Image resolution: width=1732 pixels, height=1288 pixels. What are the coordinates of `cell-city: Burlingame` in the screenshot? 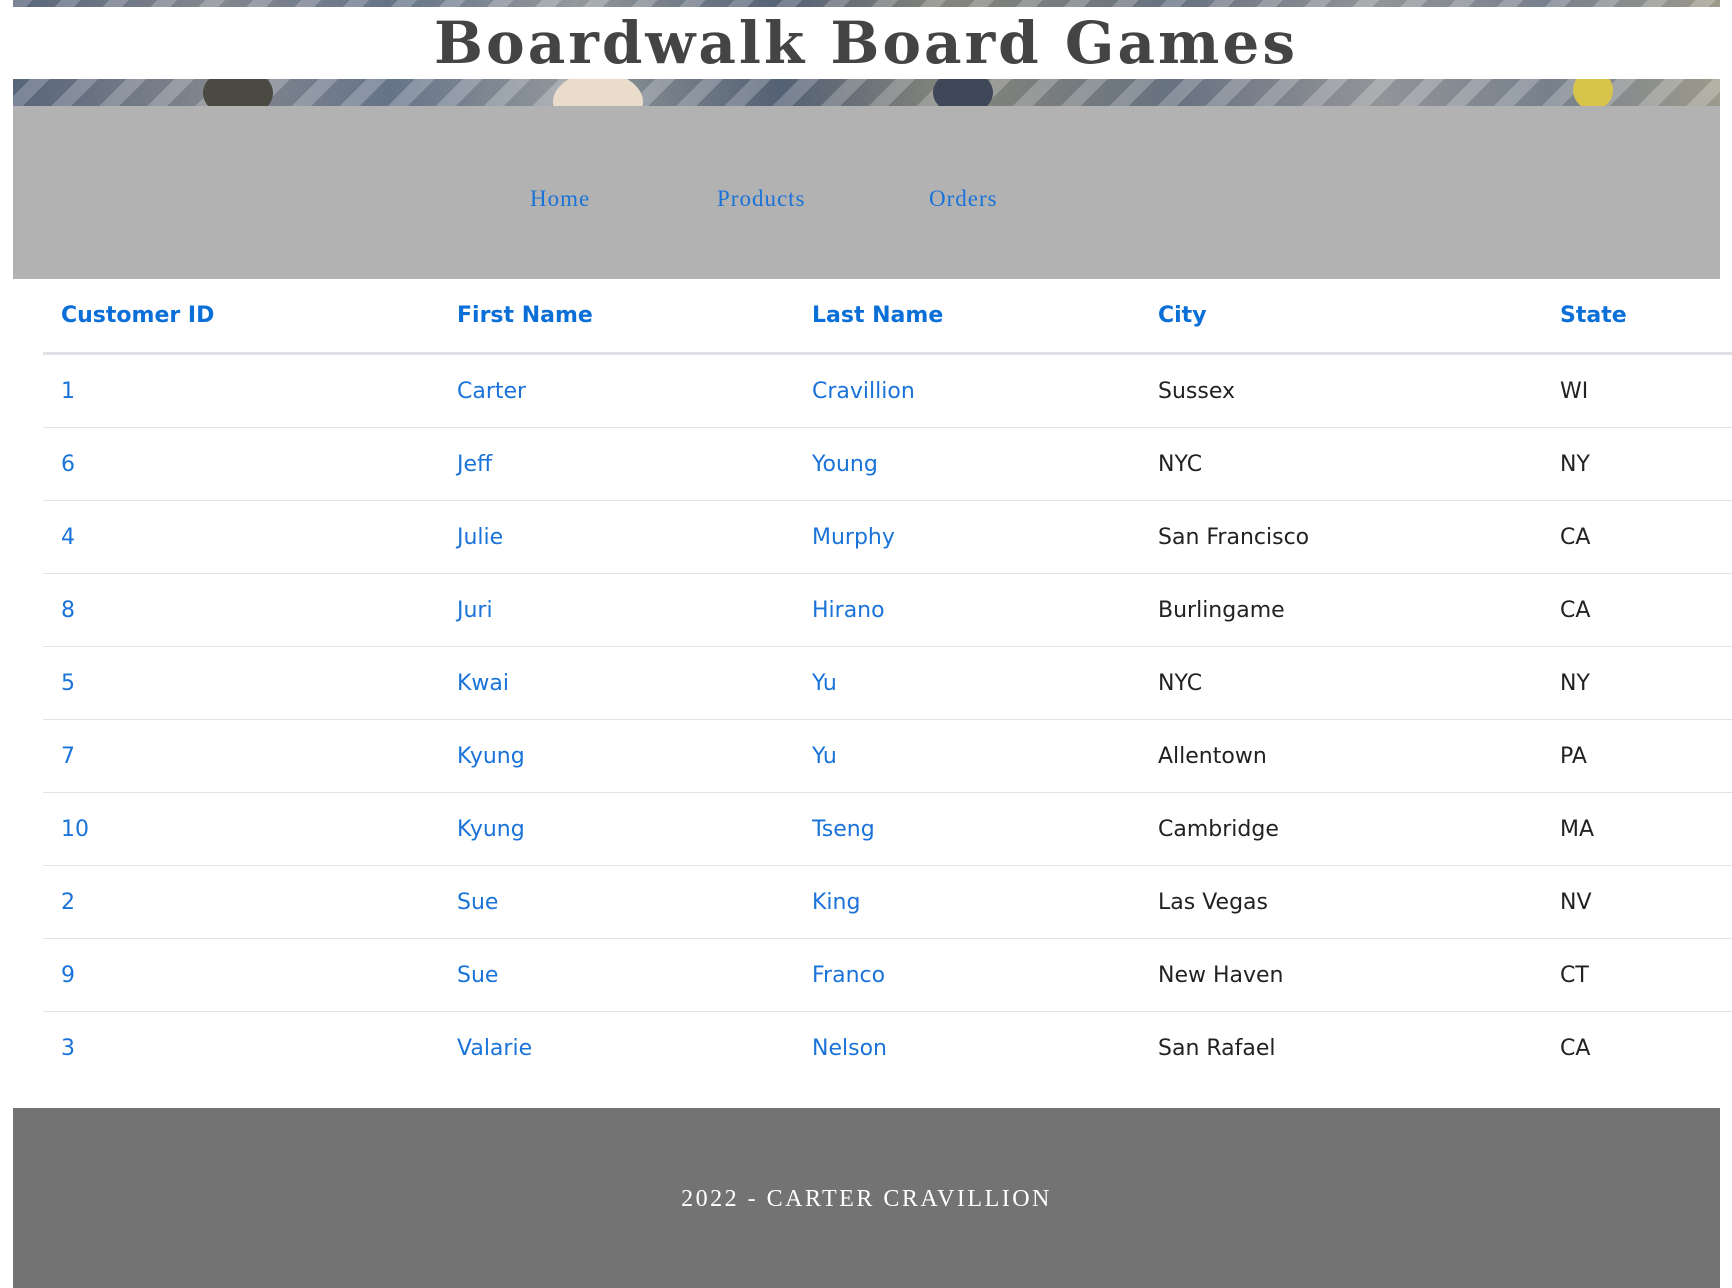 It's located at (1341, 610).